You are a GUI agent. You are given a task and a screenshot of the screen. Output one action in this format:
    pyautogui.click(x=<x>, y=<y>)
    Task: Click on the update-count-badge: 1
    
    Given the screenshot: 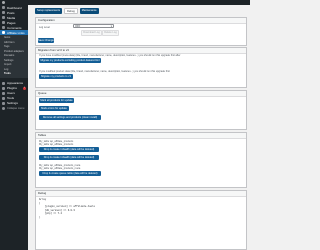 What is the action you would take?
    pyautogui.click(x=24, y=88)
    